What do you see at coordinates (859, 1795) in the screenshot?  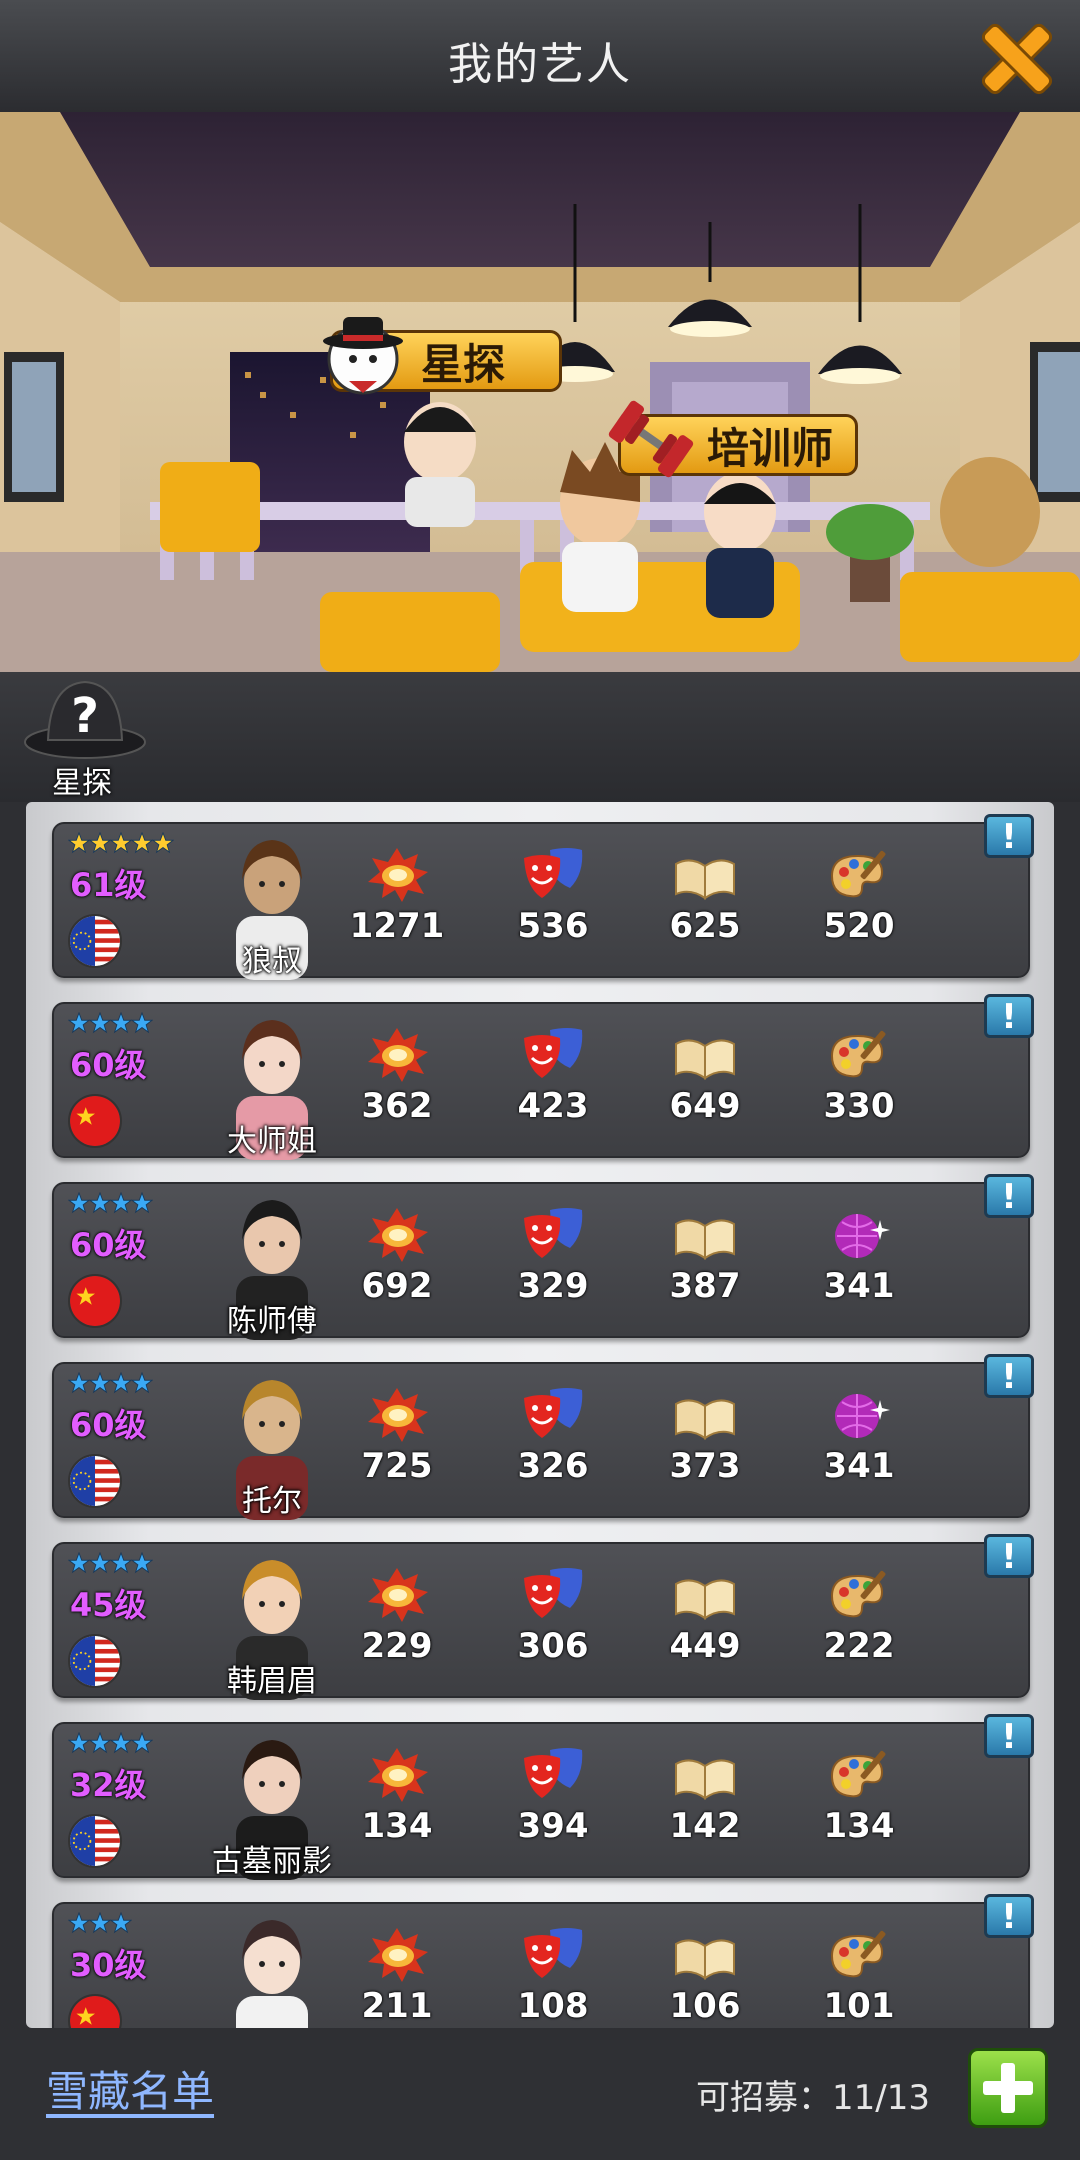 I see `artist-stat: 134` at bounding box center [859, 1795].